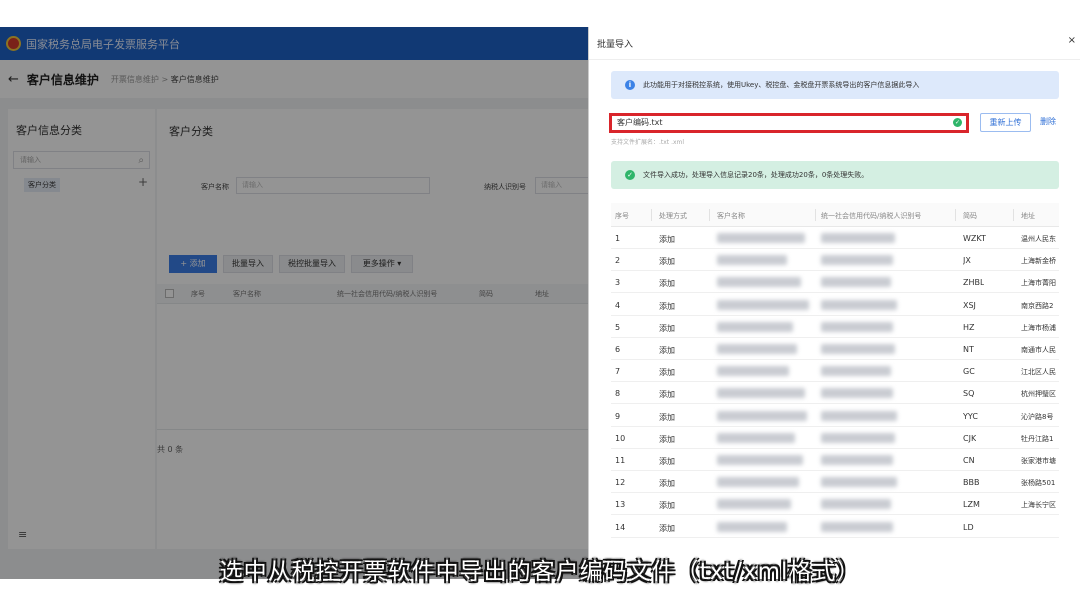 Image resolution: width=1080 pixels, height=607 pixels. I want to click on row-number: 13, so click(620, 505).